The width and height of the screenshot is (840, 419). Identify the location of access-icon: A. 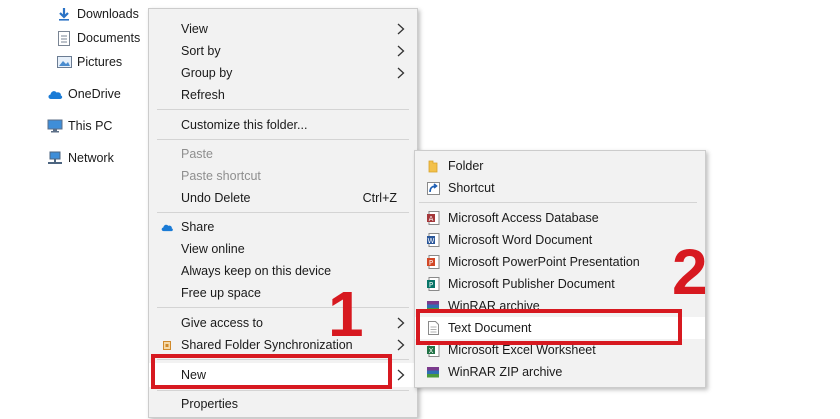
(433, 218).